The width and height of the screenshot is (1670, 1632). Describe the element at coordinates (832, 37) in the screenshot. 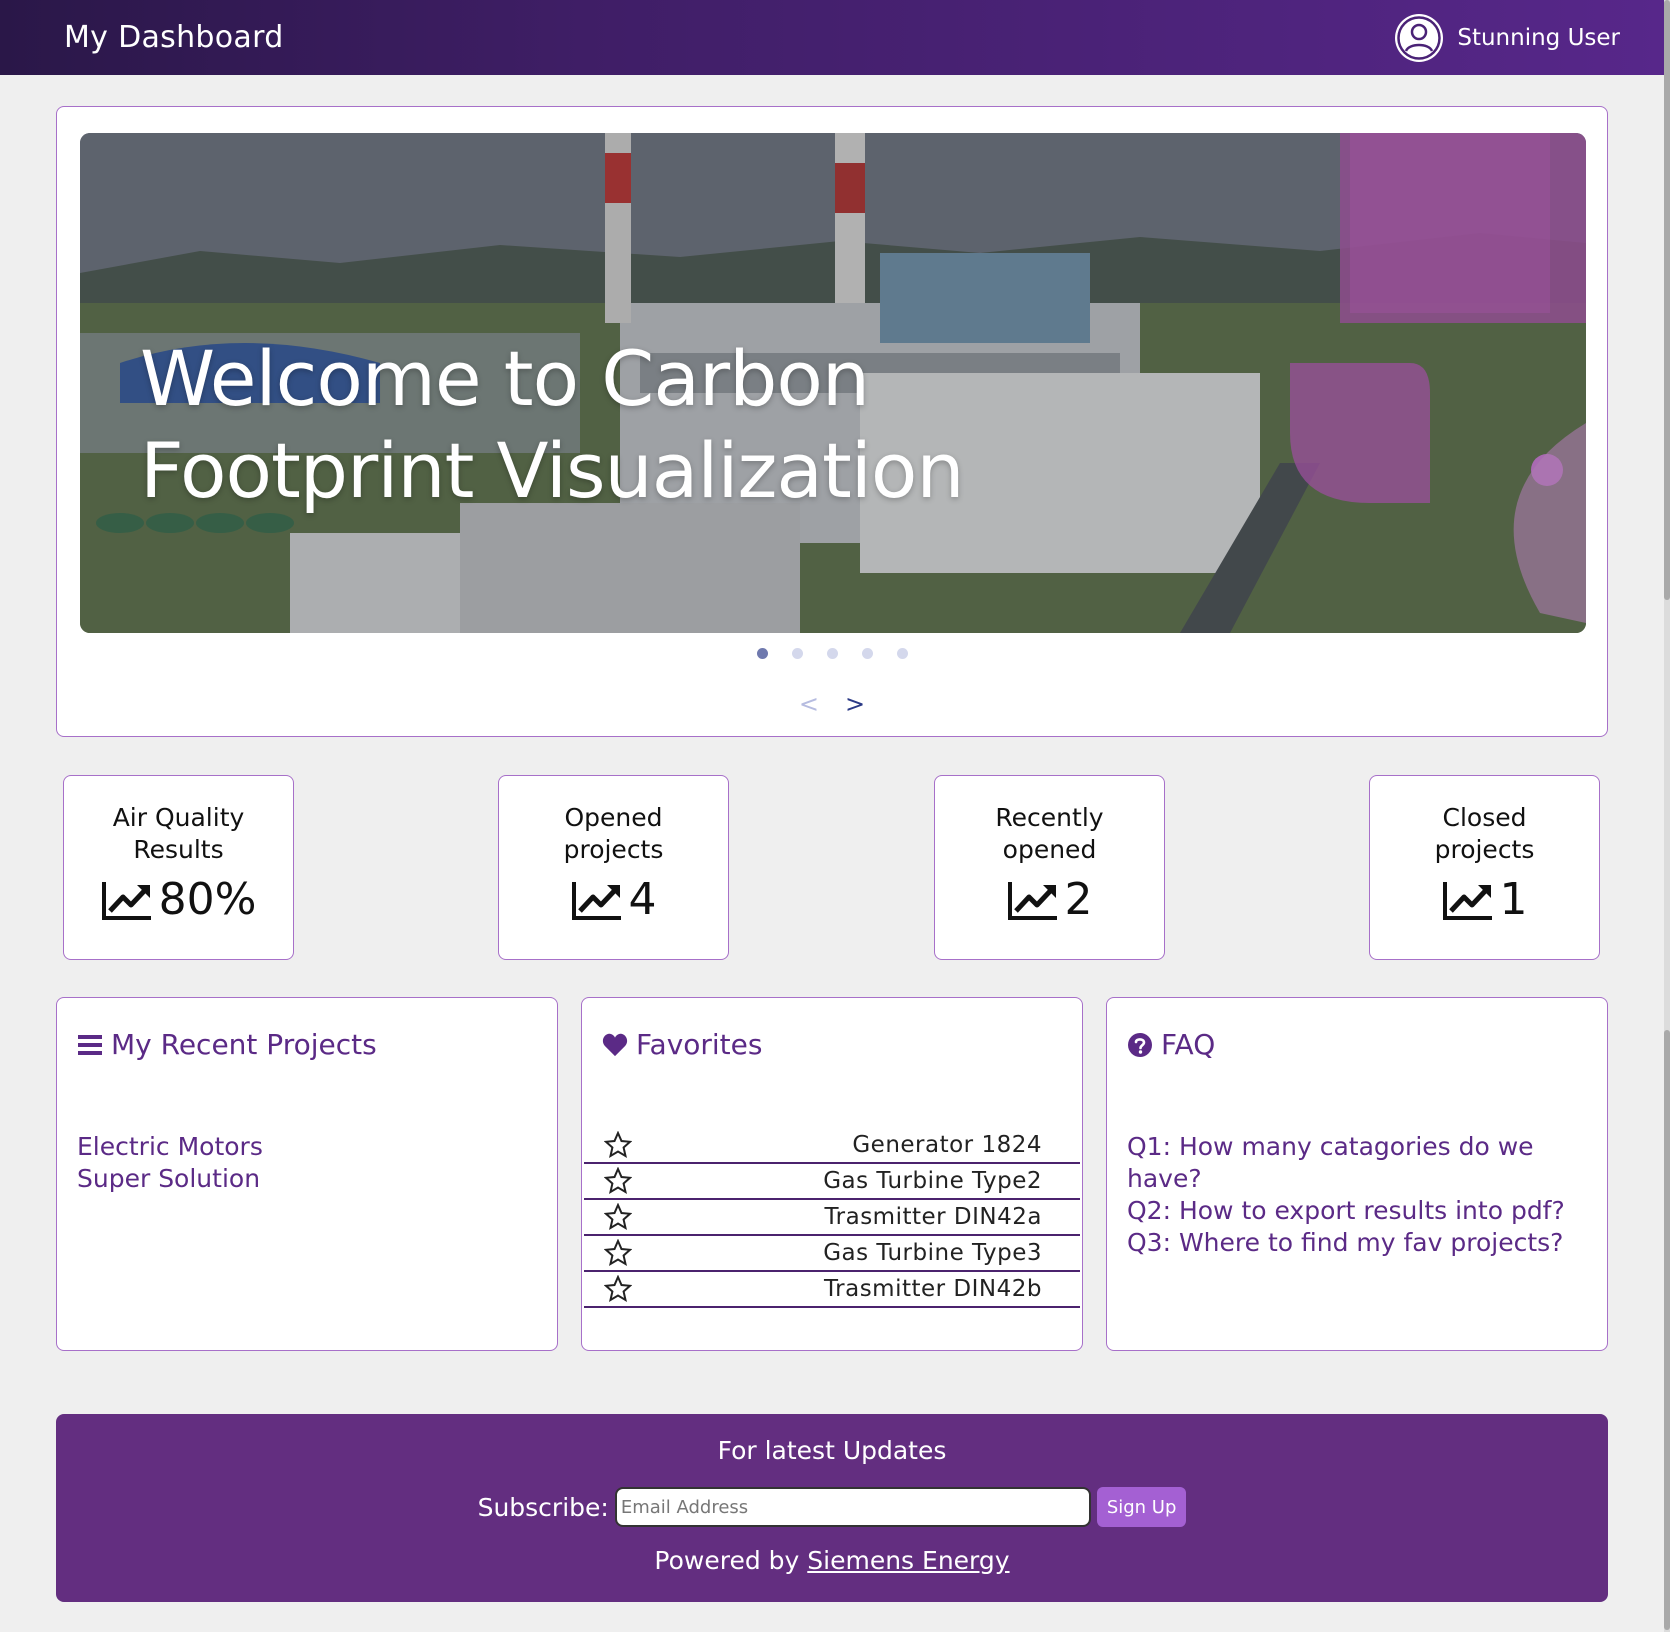

I see `top-navbar: My Dashboard Stunning User` at that location.